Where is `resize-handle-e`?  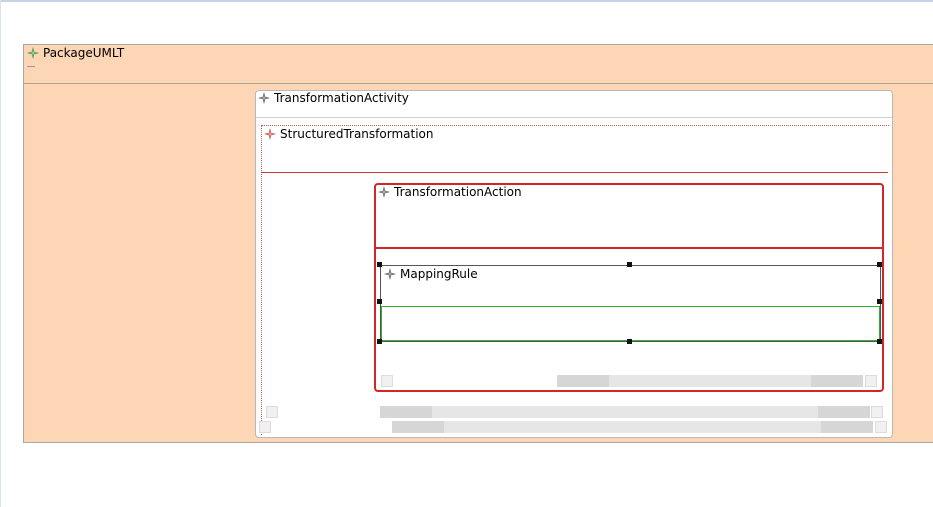
resize-handle-e is located at coordinates (879, 301).